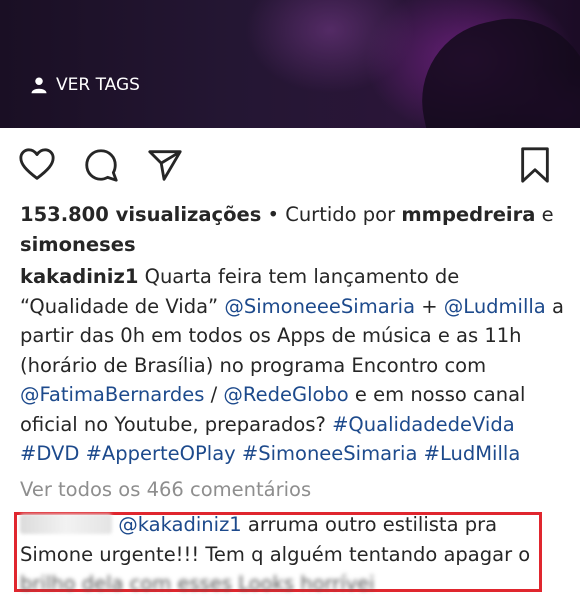 This screenshot has width=580, height=599. Describe the element at coordinates (140, 214) in the screenshot. I see `view-count: 153.800 visualizações` at that location.